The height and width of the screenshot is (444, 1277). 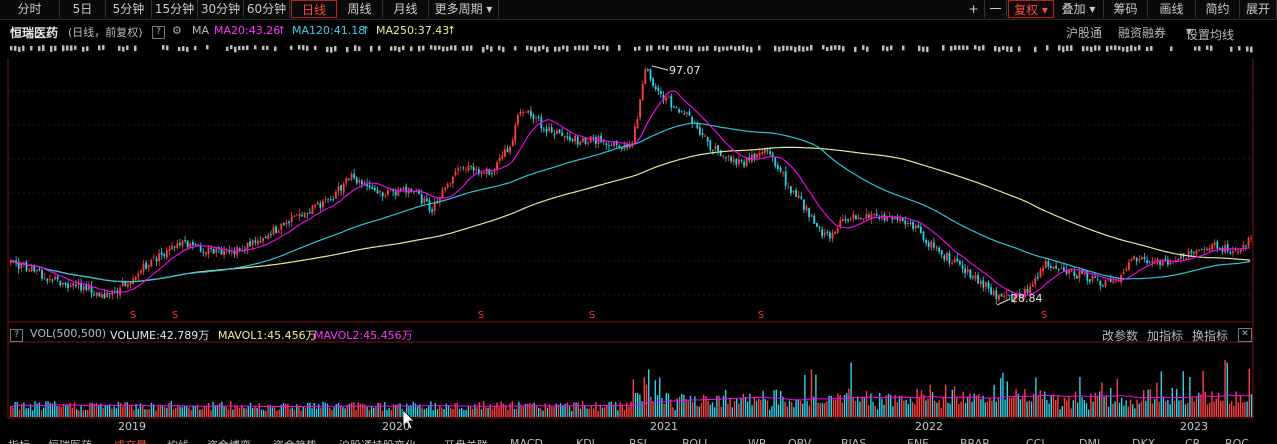 I want to click on indicator-tab-1: 恒瑞医药, so click(x=70, y=440).